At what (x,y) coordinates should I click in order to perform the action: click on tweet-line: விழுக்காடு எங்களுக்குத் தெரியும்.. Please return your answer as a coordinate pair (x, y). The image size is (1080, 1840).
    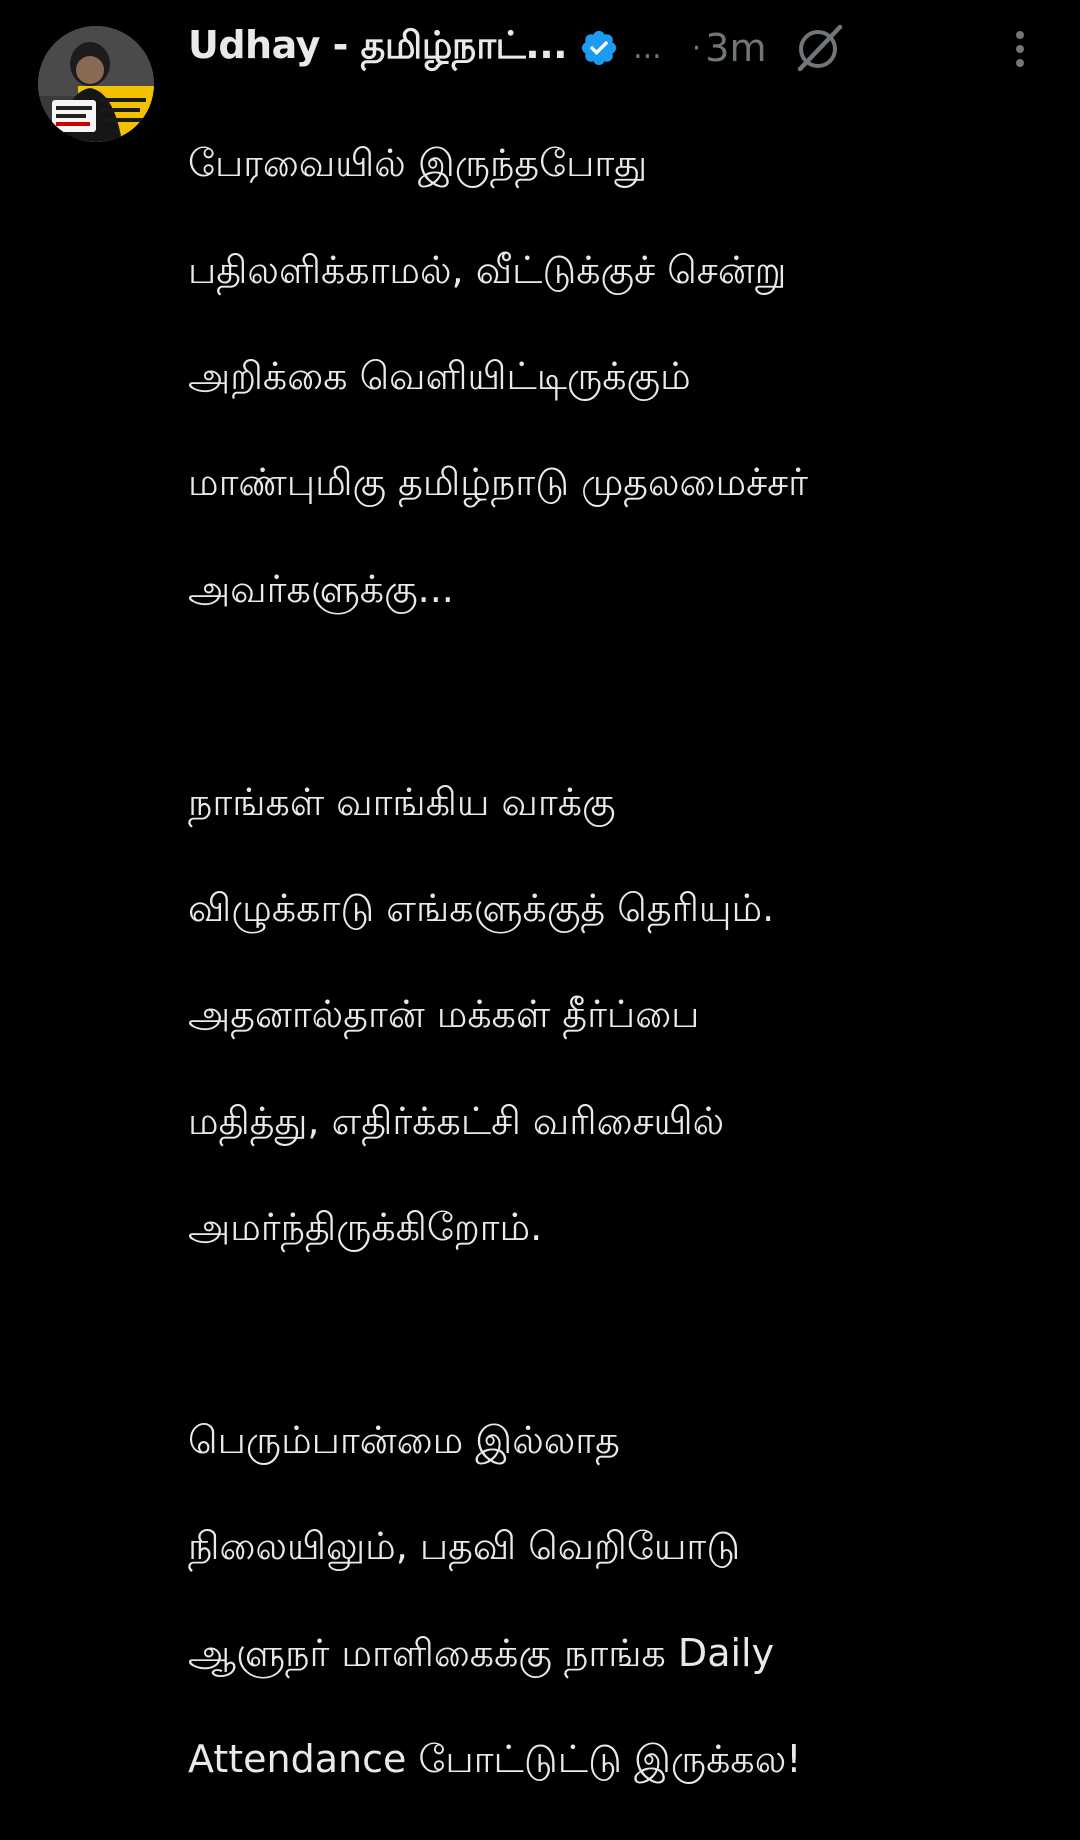
    Looking at the image, I should click on (481, 908).